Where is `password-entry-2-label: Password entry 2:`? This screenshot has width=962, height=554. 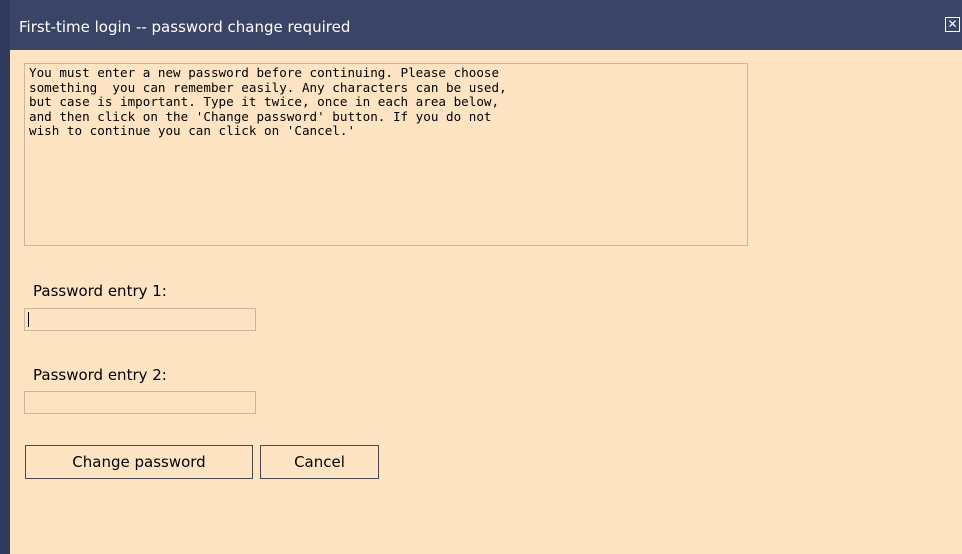 password-entry-2-label: Password entry 2: is located at coordinates (100, 375).